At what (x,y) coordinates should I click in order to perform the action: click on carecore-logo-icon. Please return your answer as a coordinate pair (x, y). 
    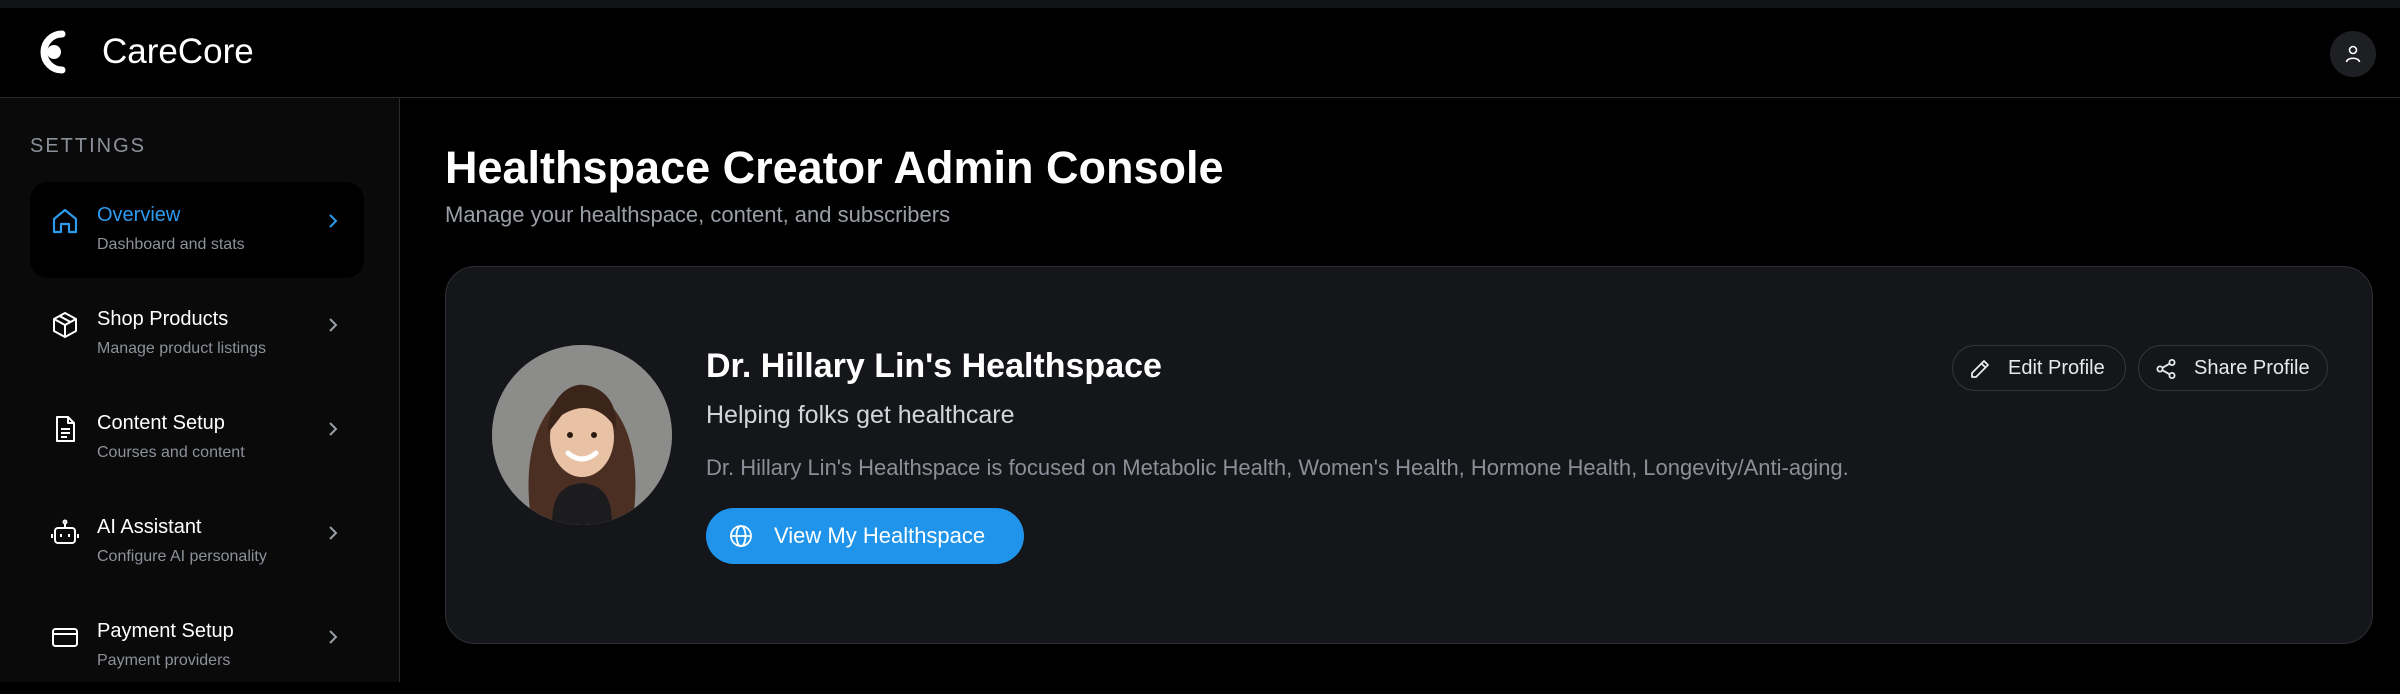
    Looking at the image, I should click on (52, 52).